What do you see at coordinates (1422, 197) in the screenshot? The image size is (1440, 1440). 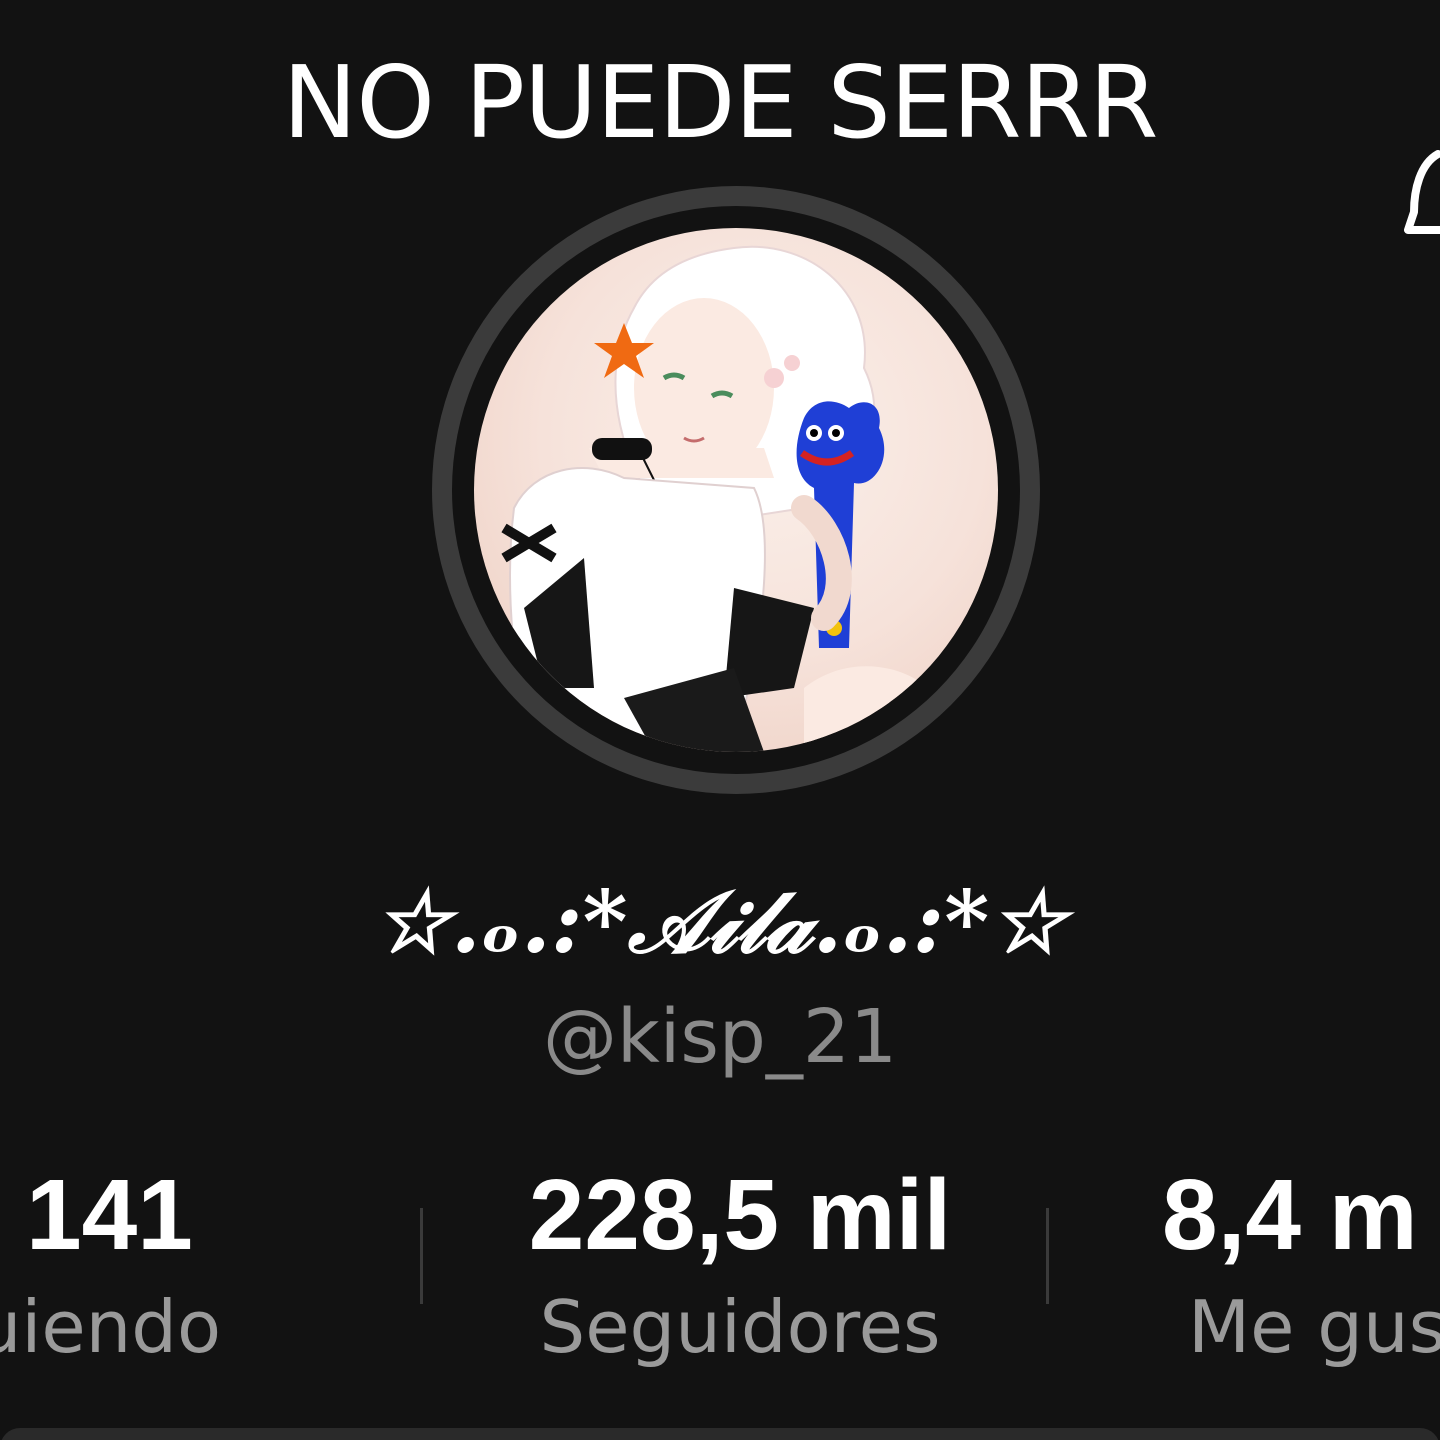 I see `notification-bell-icon` at bounding box center [1422, 197].